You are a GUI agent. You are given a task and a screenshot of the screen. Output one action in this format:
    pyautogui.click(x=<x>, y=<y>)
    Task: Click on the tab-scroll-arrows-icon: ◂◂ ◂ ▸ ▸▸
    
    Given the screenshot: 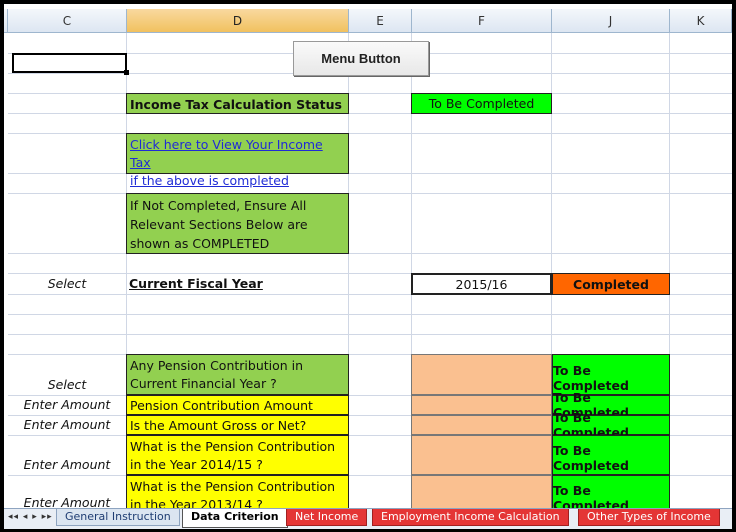 What is the action you would take?
    pyautogui.click(x=30, y=517)
    